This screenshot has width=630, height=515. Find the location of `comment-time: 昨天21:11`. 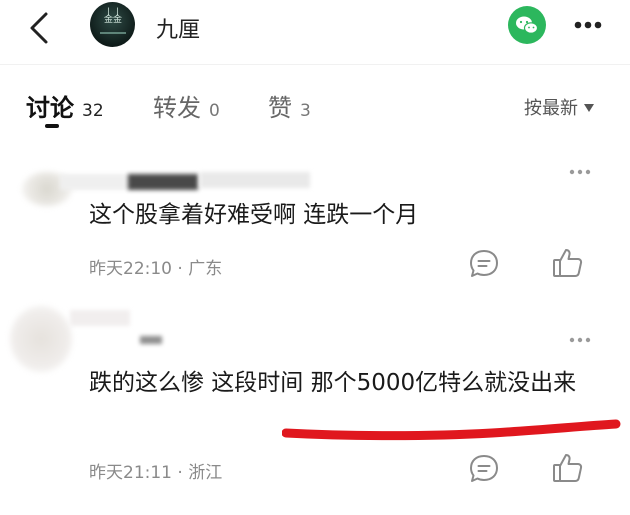

comment-time: 昨天21:11 is located at coordinates (130, 473).